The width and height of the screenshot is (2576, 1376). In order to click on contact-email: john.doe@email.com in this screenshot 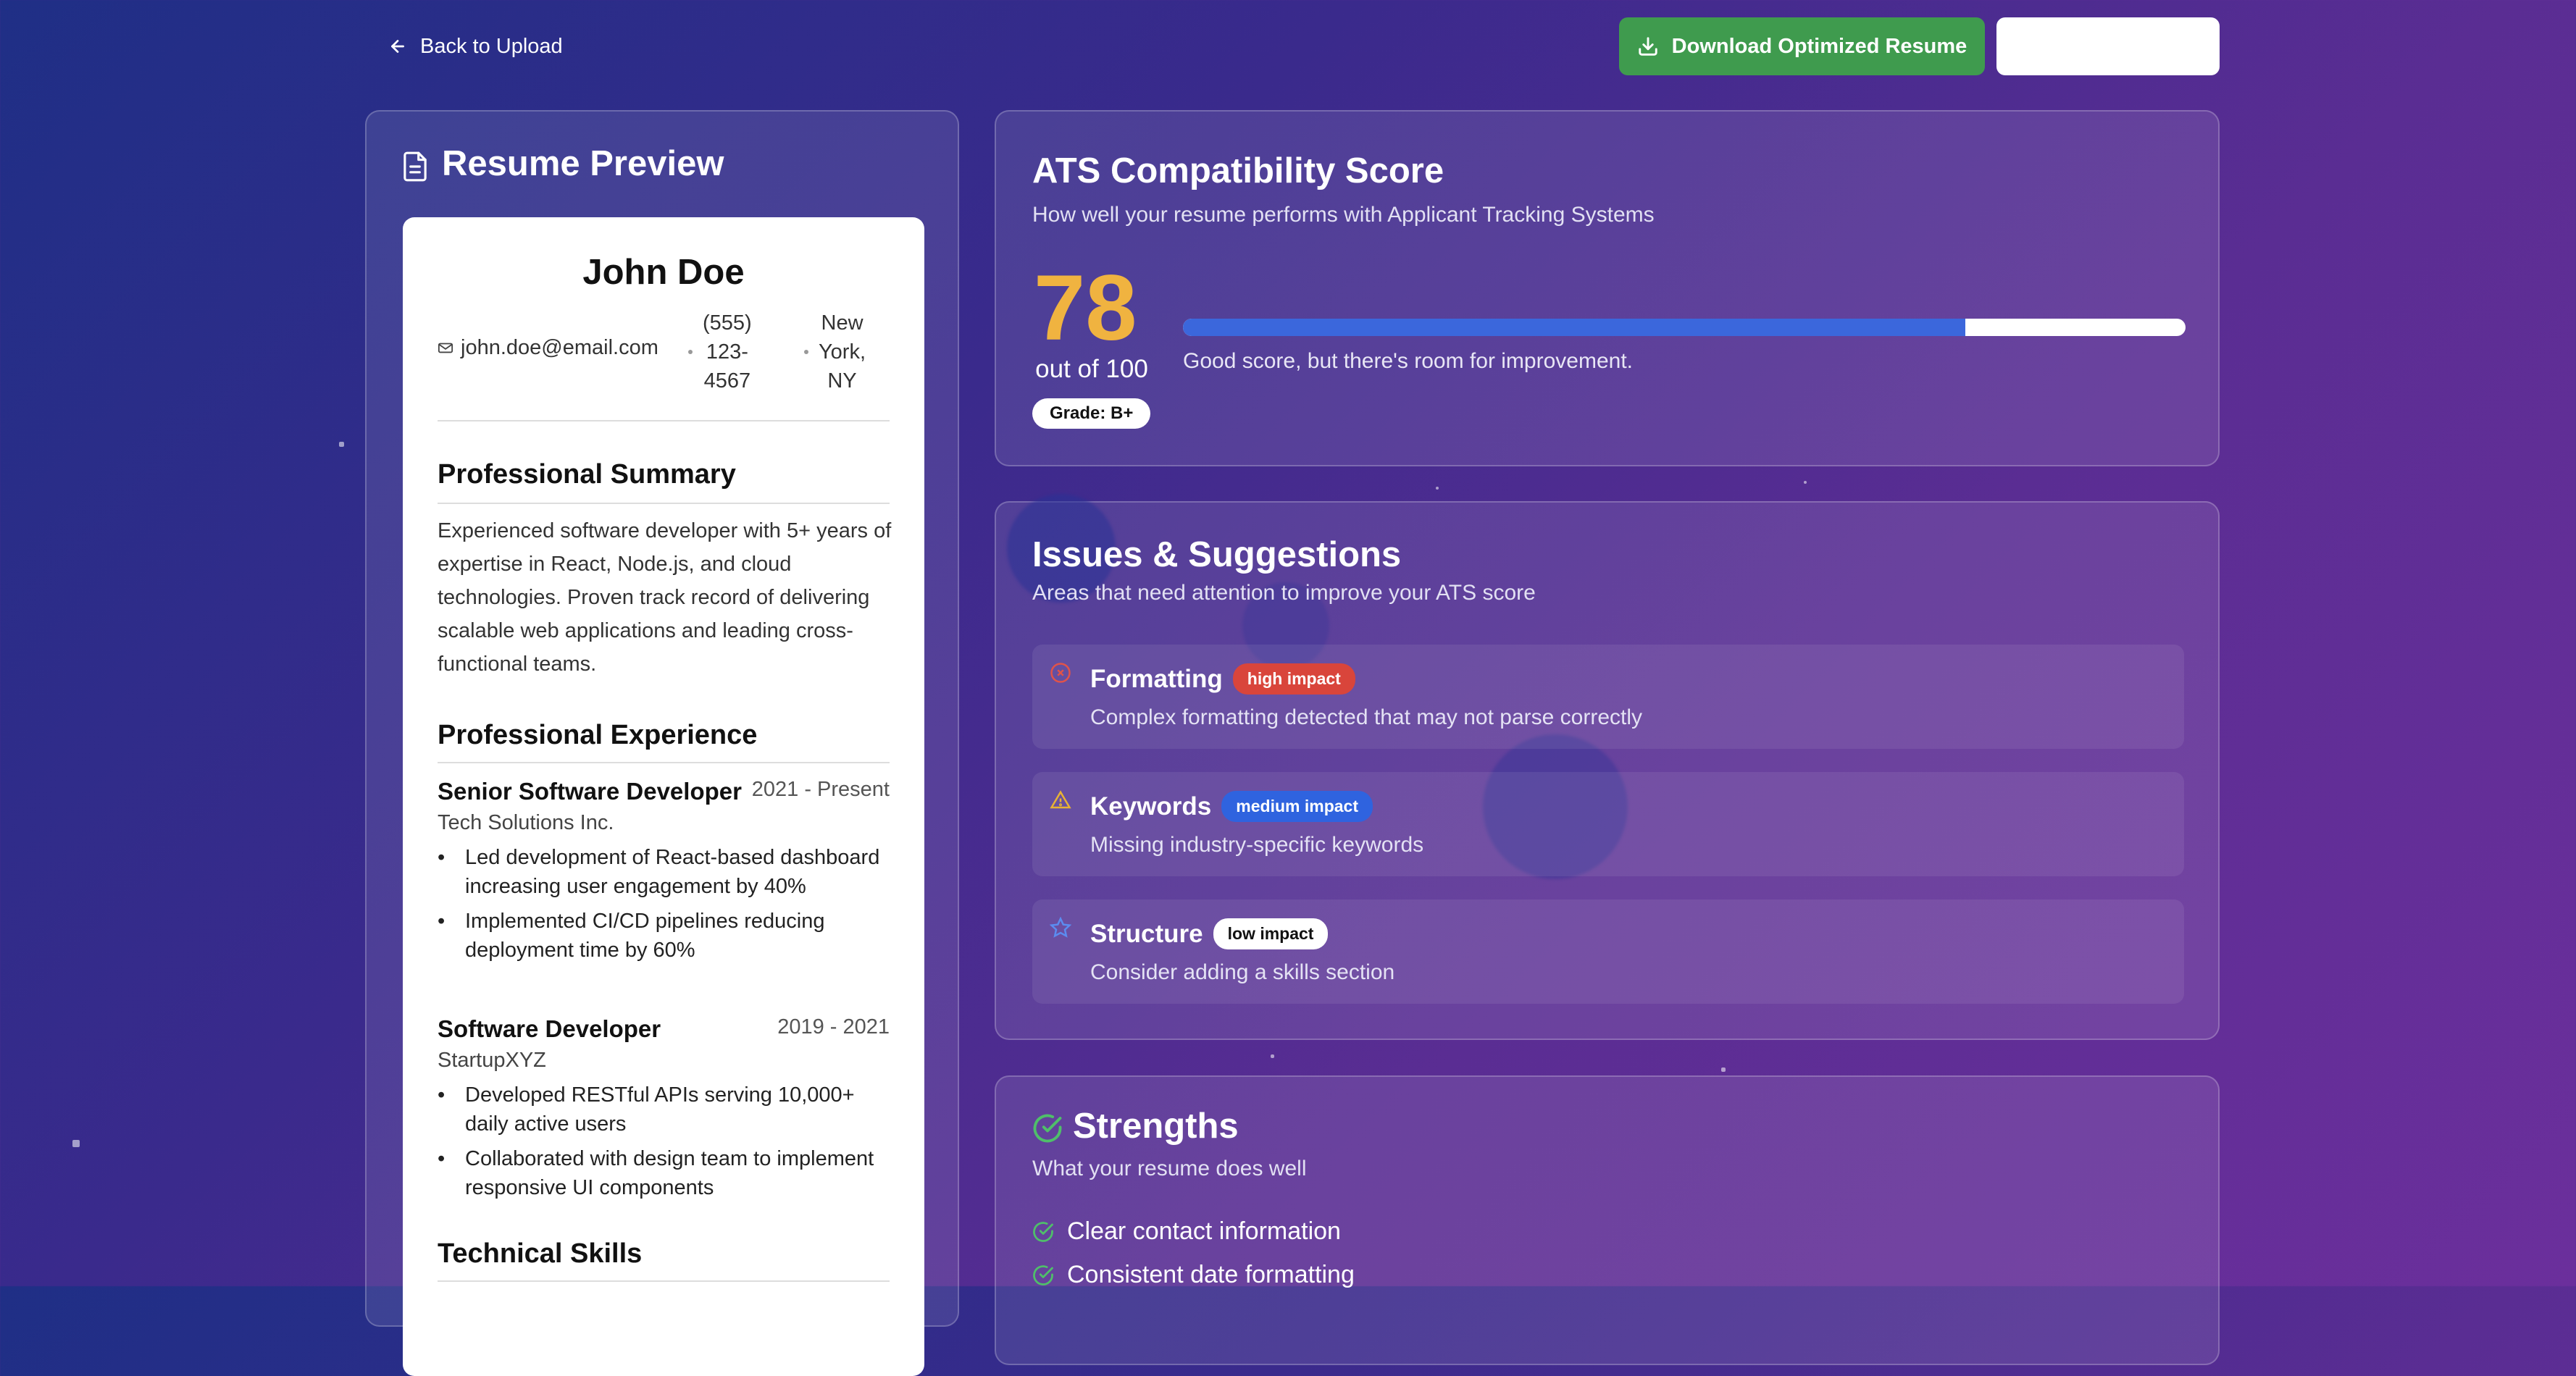, I will do `click(548, 348)`.